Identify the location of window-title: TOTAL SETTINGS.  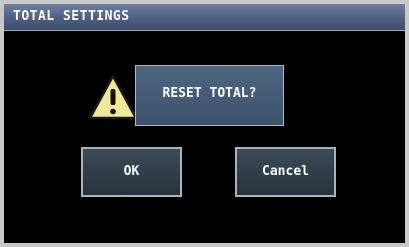
(71, 16).